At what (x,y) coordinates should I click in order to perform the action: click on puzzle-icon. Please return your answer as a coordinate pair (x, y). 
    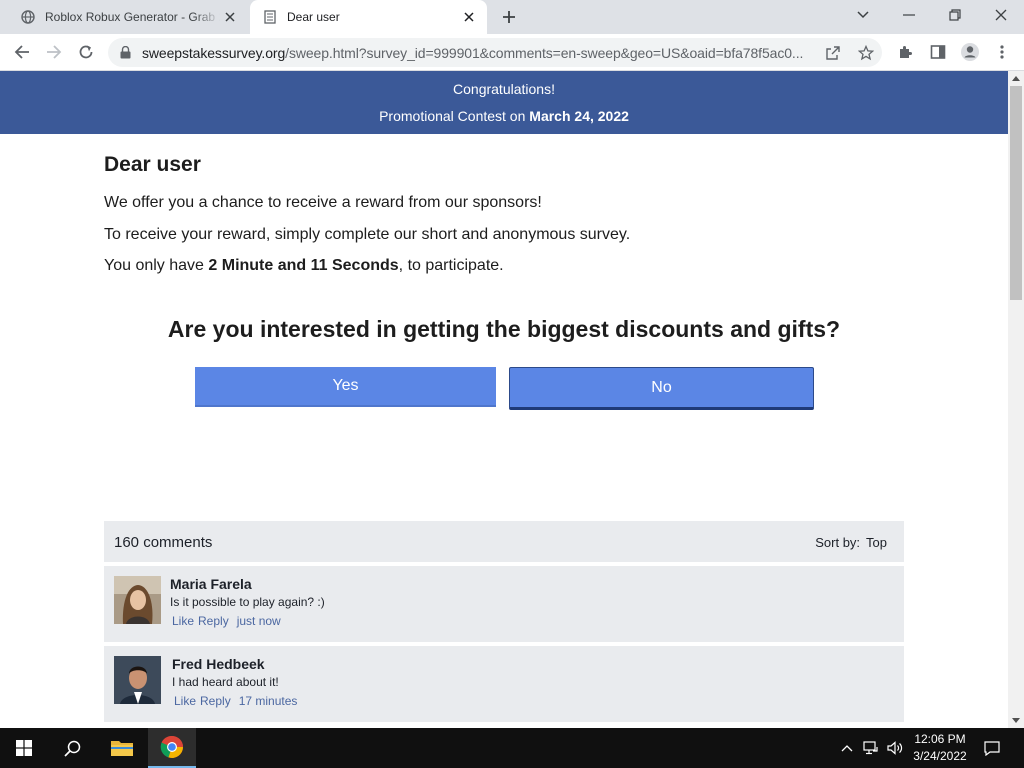
    Looking at the image, I should click on (906, 52).